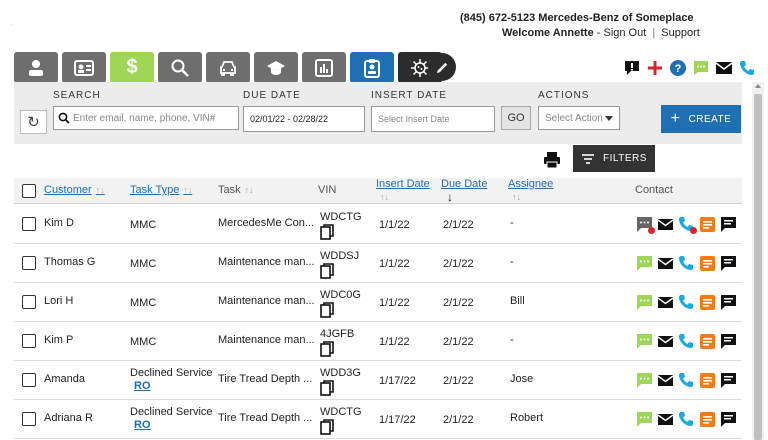 The image size is (768, 440). I want to click on help-button: ?, so click(678, 68).